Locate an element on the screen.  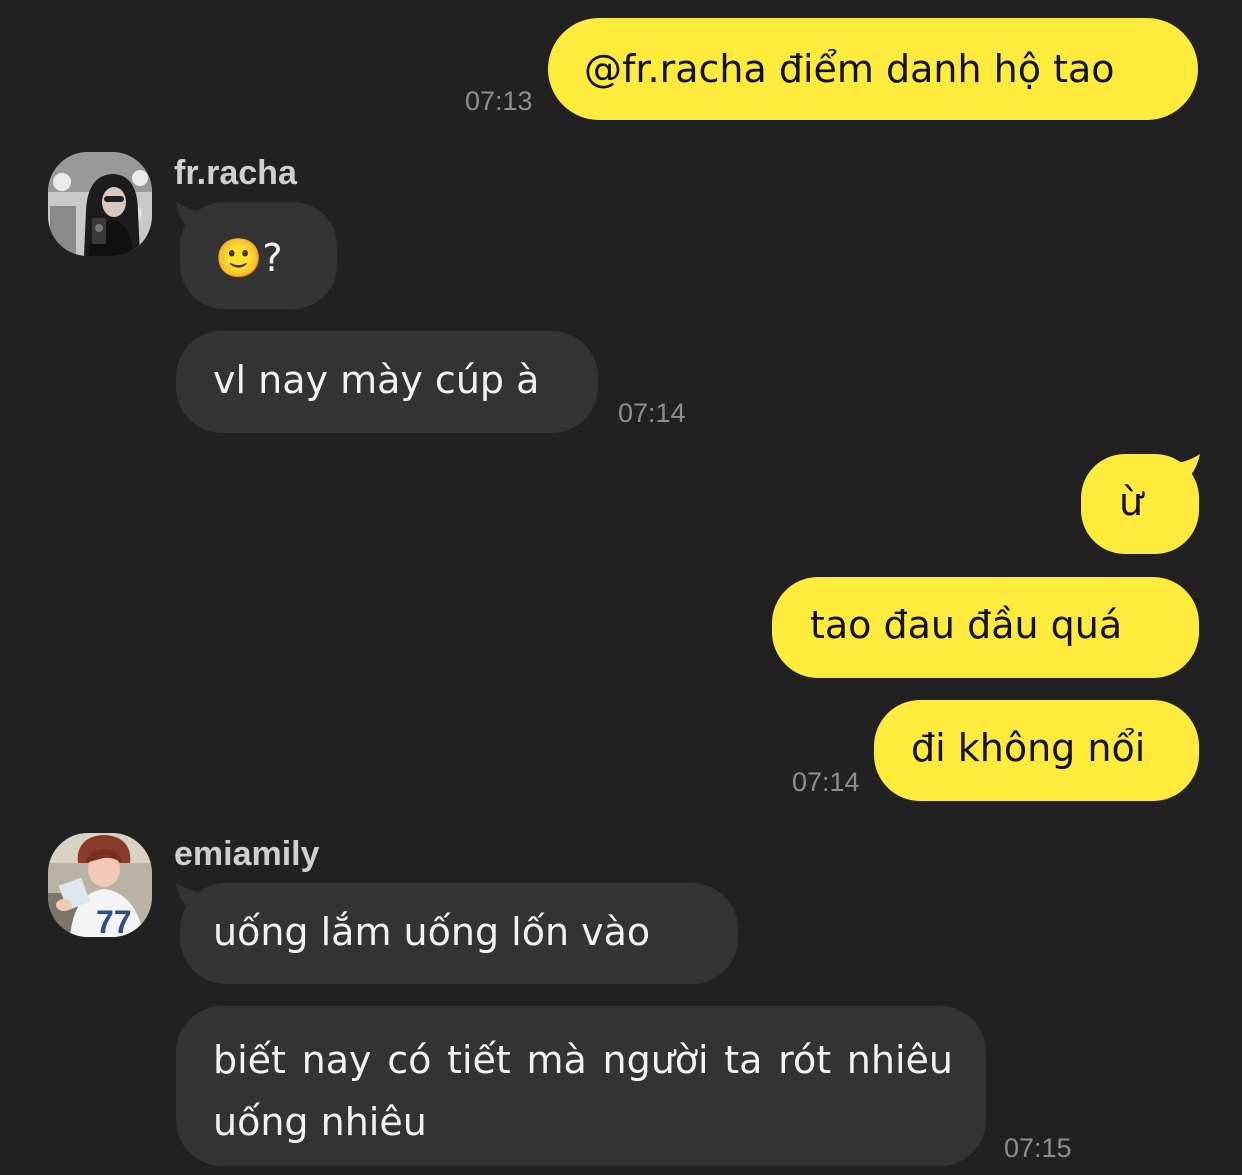
message-bubble-incoming: vl nay mày cúp à is located at coordinates (387, 382).